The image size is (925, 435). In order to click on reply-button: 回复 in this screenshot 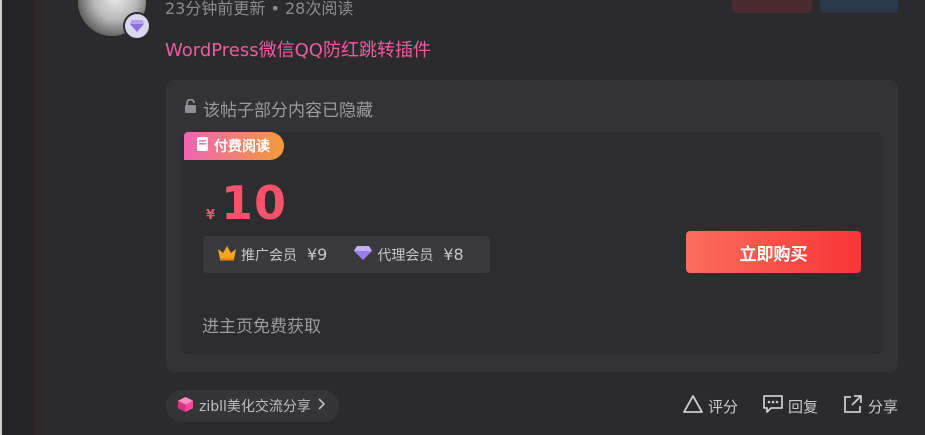, I will do `click(790, 406)`.